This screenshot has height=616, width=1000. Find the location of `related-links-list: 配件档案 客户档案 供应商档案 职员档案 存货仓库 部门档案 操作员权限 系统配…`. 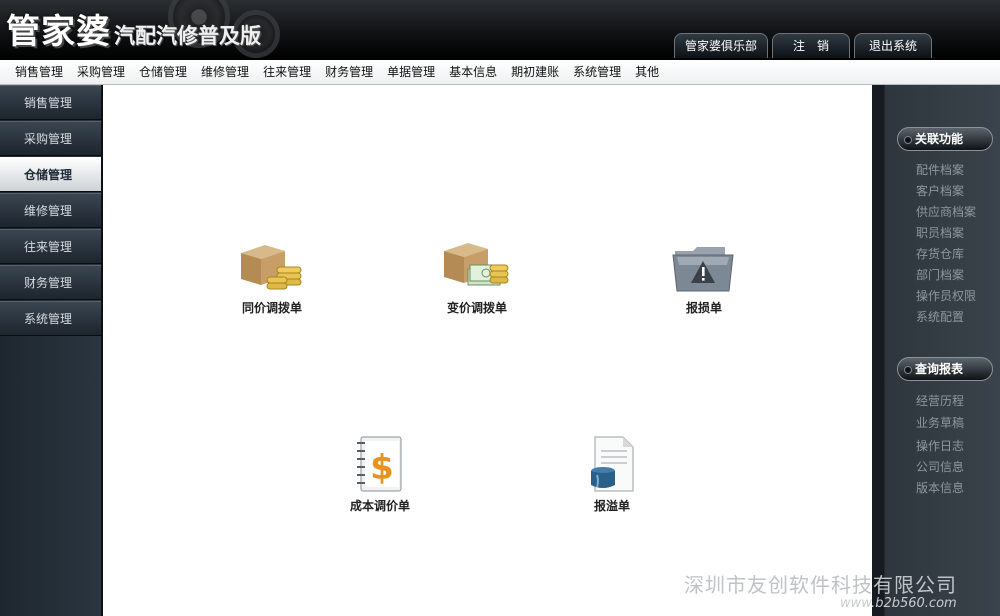

related-links-list: 配件档案 客户档案 供应商档案 职员档案 存货仓库 部门档案 操作员权限 系统配… is located at coordinates (946, 244).